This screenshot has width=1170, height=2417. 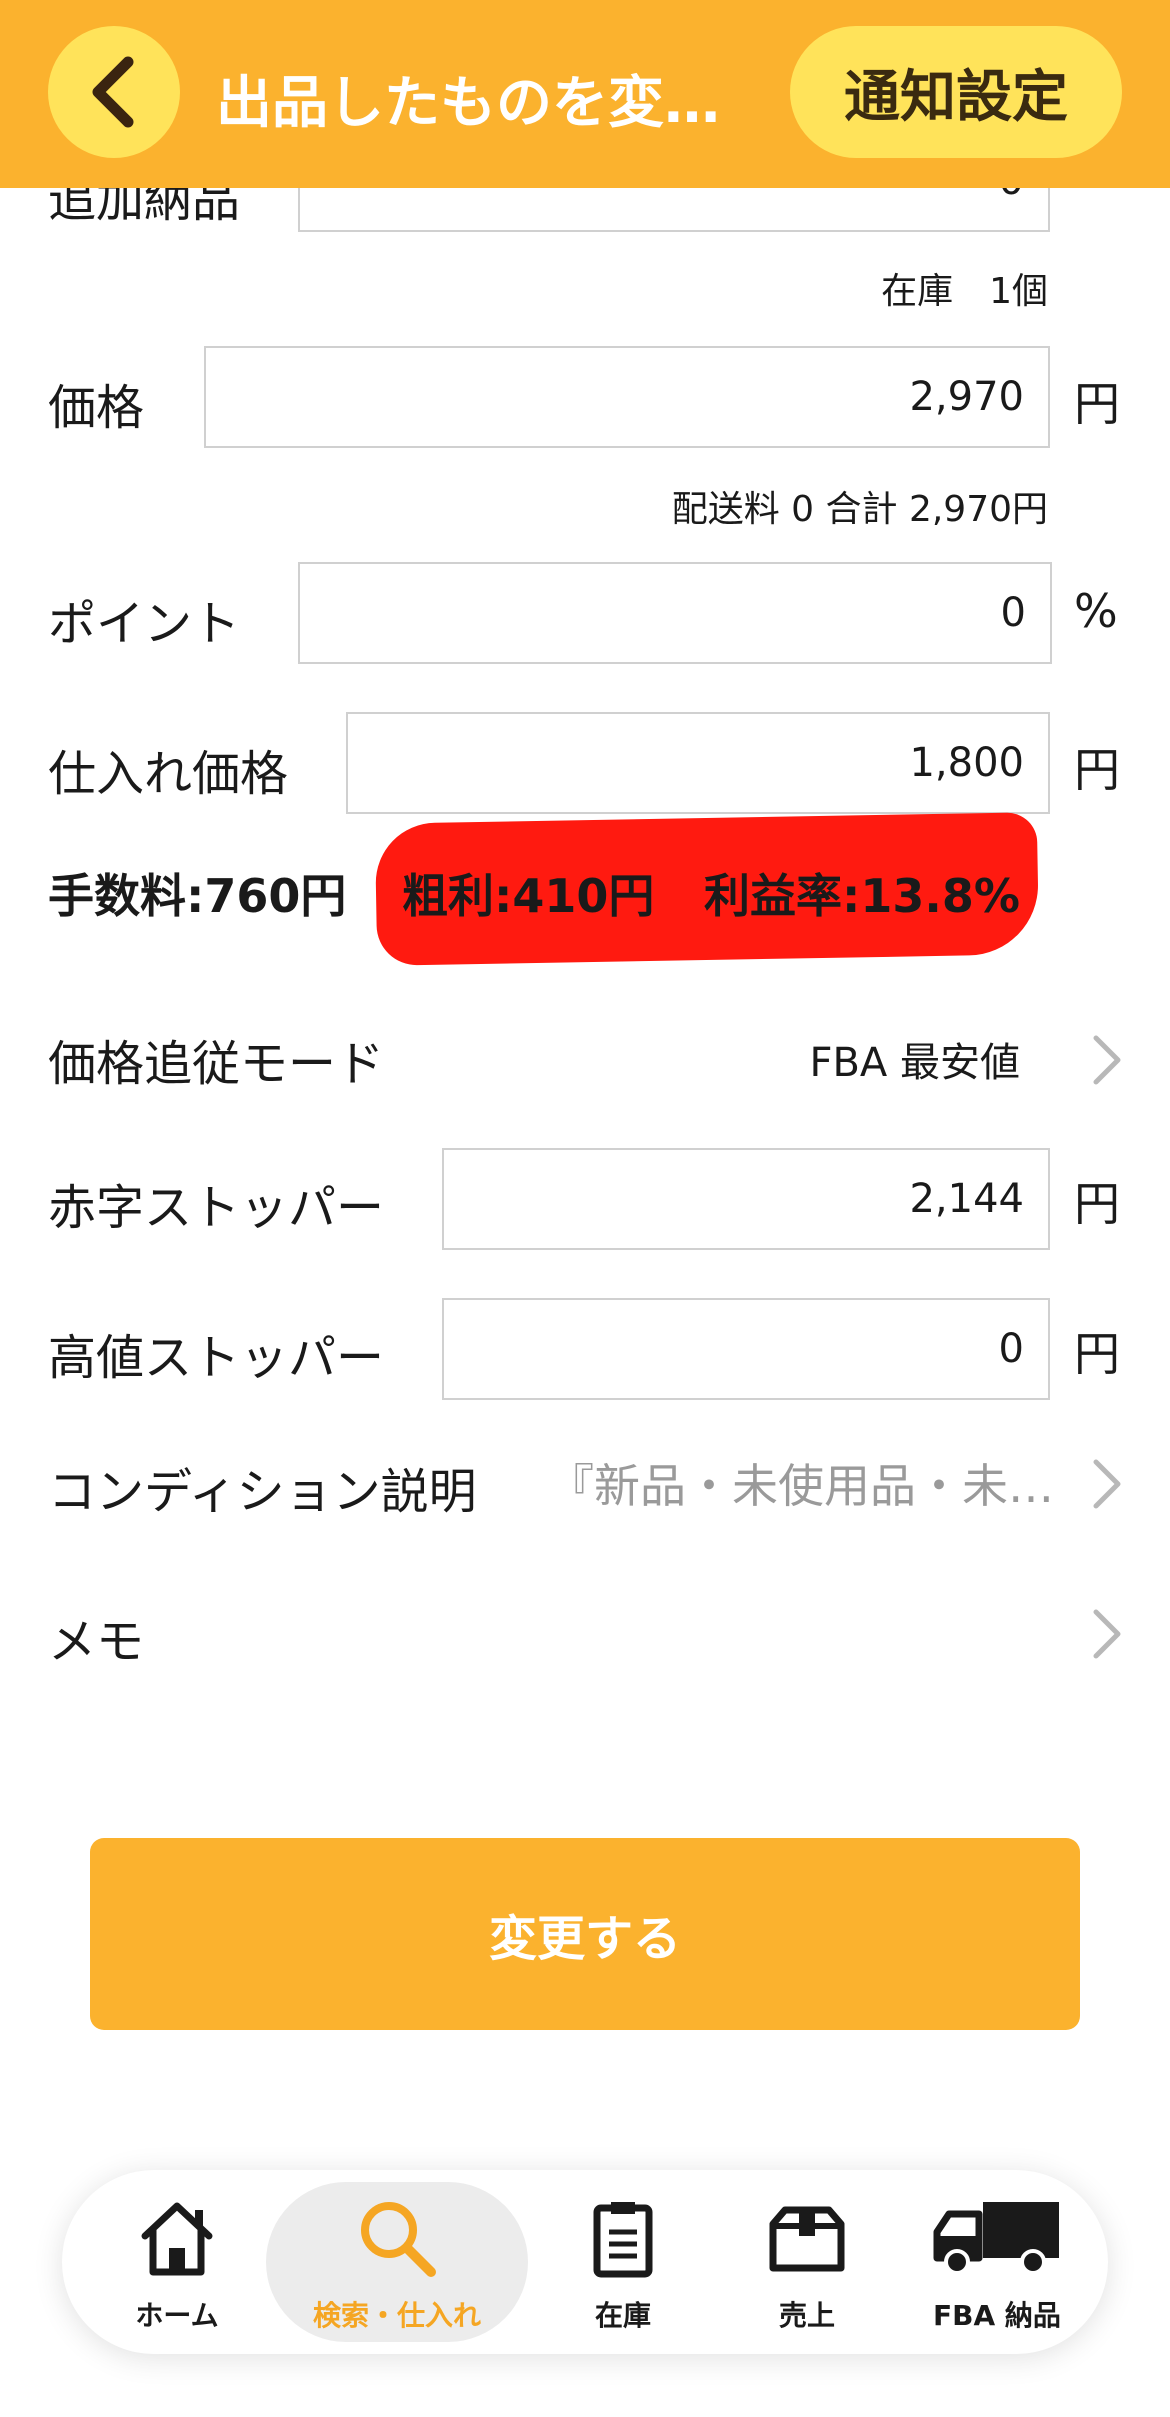 I want to click on price-mode-row: 価格追従モード FBA 最安値, so click(x=585, y=1059).